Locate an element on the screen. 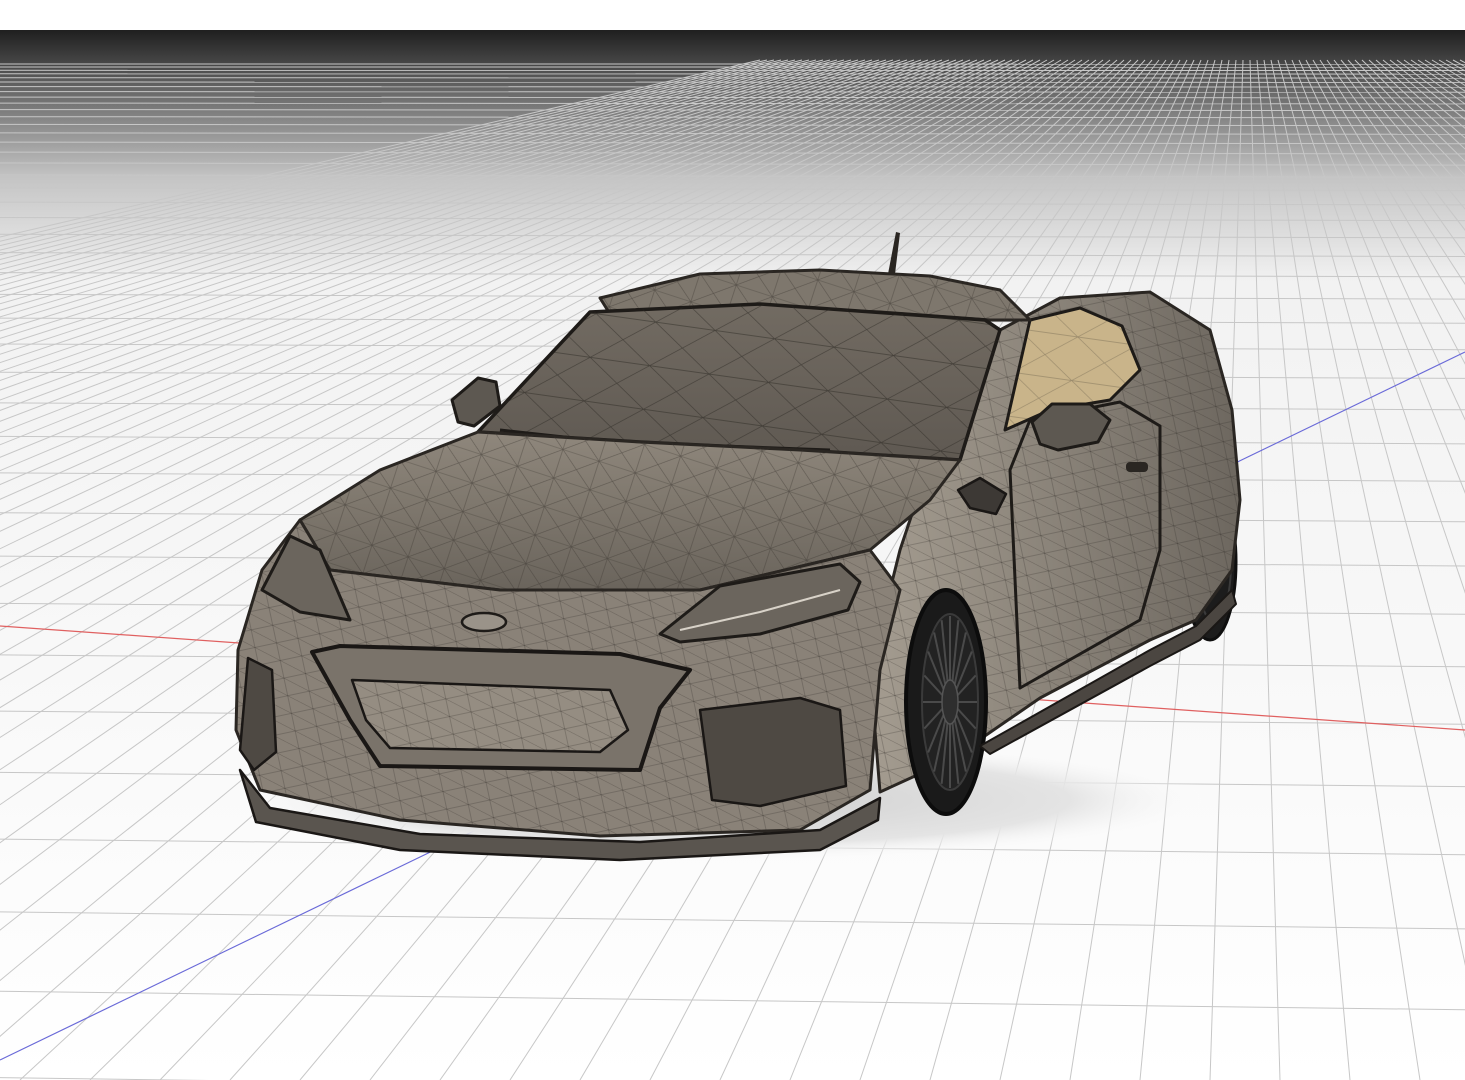  right-side-mirror is located at coordinates (1071, 427).